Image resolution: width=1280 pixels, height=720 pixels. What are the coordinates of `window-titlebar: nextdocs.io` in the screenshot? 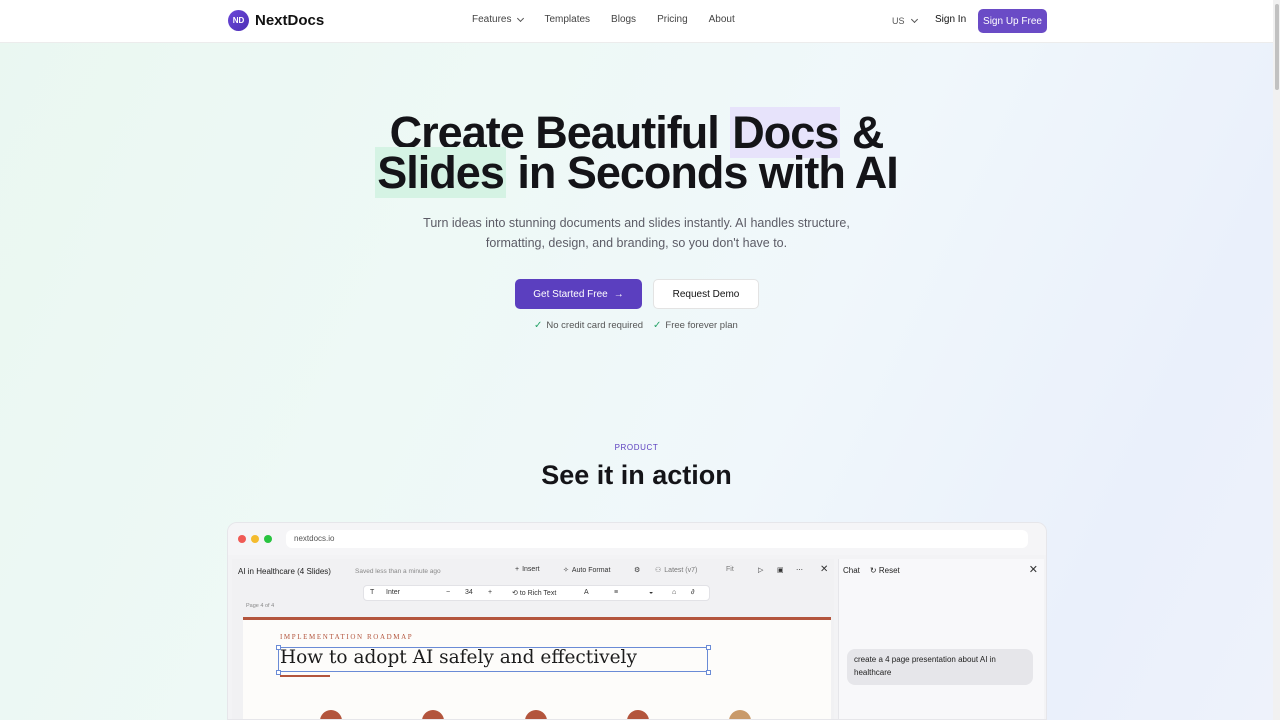 It's located at (637, 539).